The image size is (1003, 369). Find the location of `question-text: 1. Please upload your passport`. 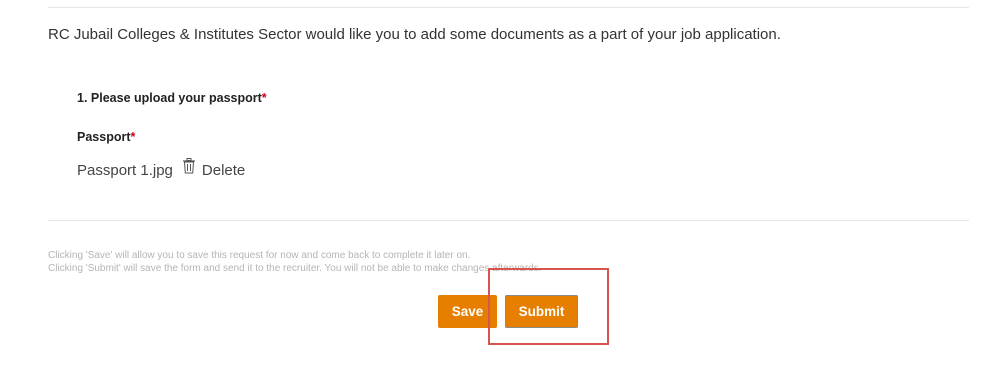

question-text: 1. Please upload your passport is located at coordinates (169, 98).